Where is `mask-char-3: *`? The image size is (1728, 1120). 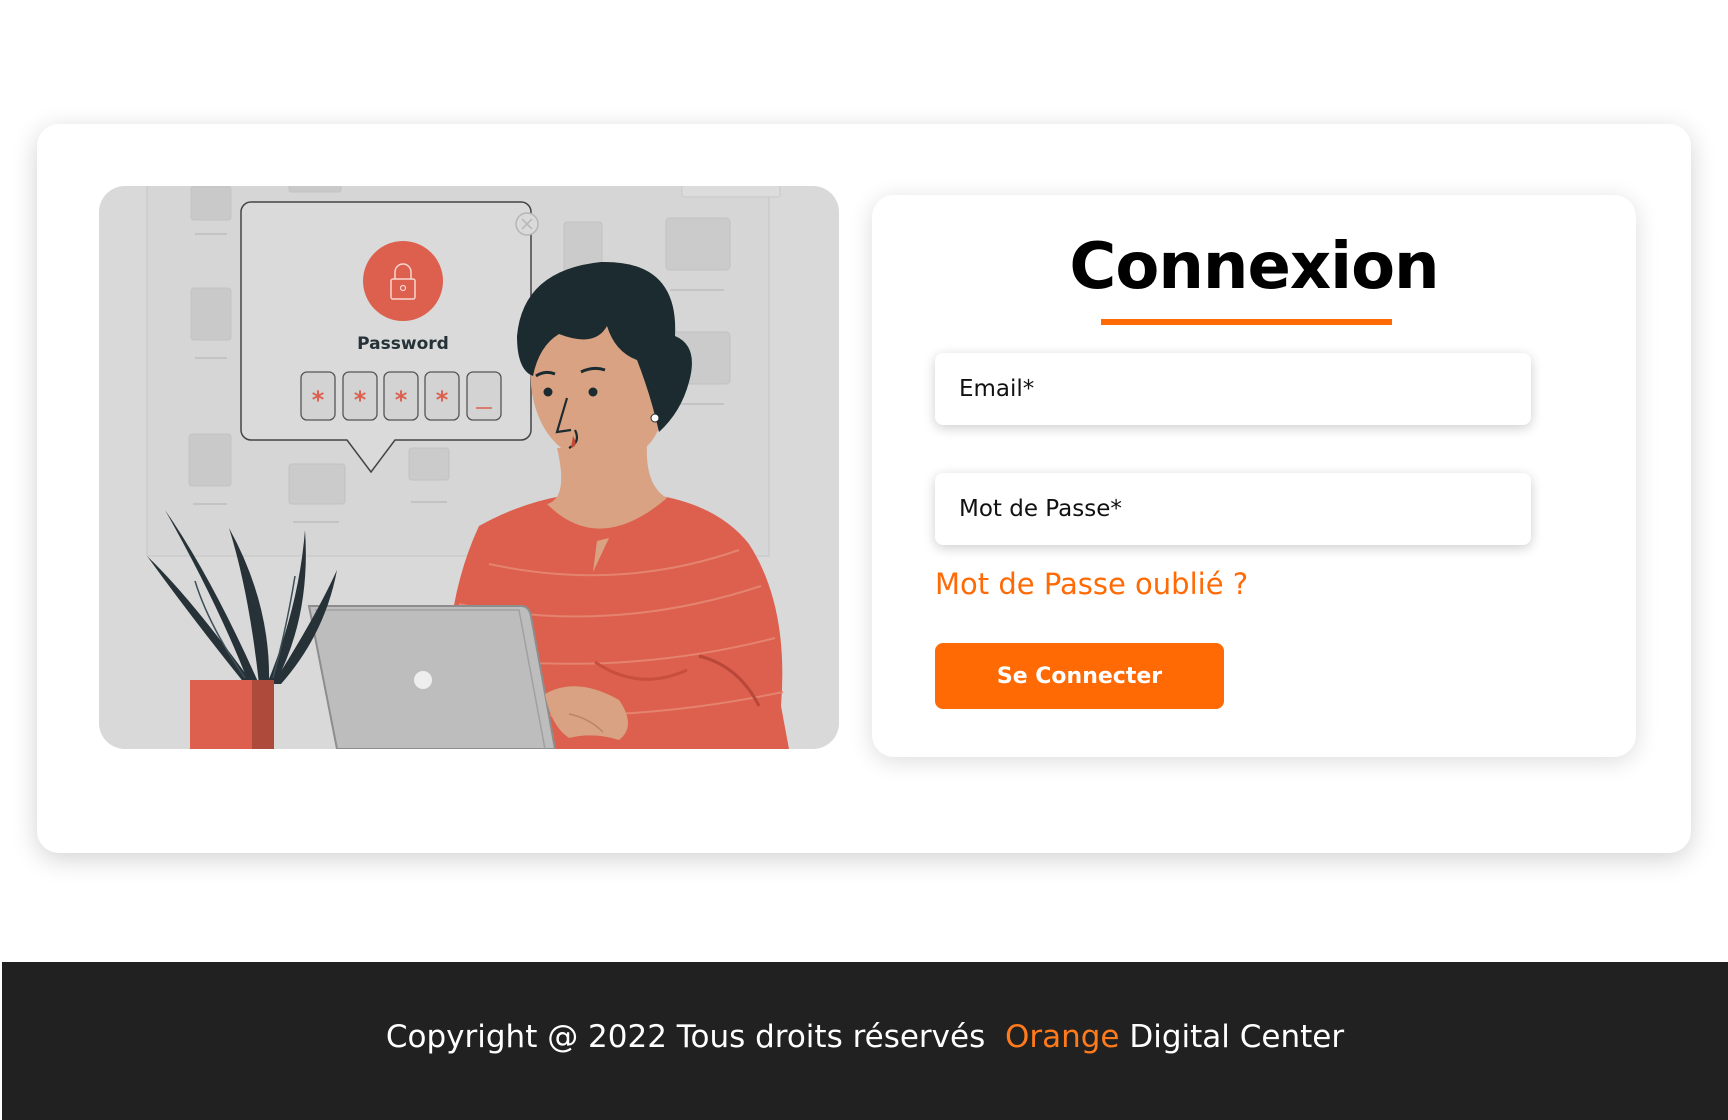
mask-char-3: * is located at coordinates (401, 400).